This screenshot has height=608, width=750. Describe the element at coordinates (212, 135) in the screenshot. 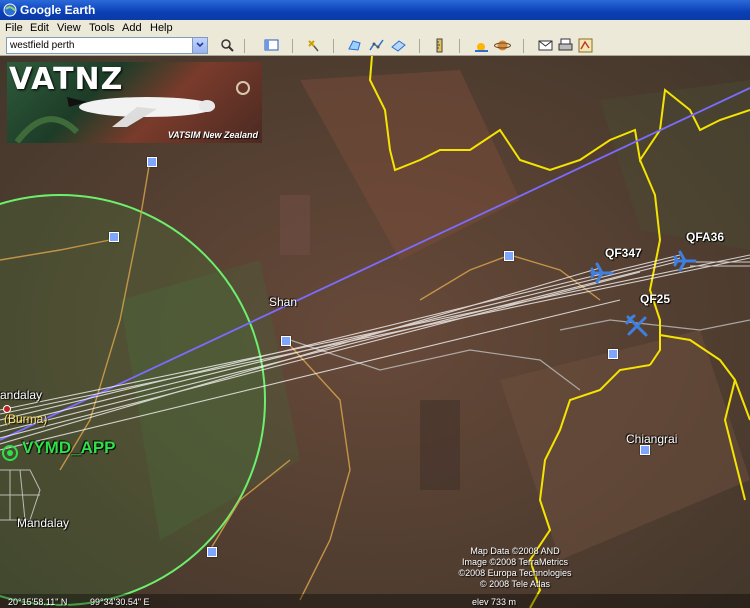

I see `logo-subtitle: VATSIM New Zealand` at that location.